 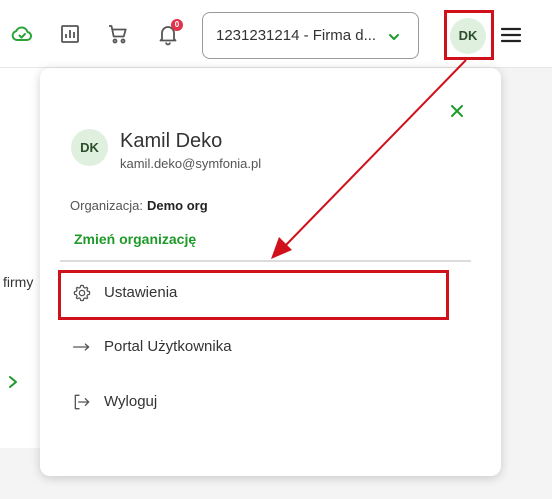 I want to click on highlight-box-avatar, so click(x=469, y=35).